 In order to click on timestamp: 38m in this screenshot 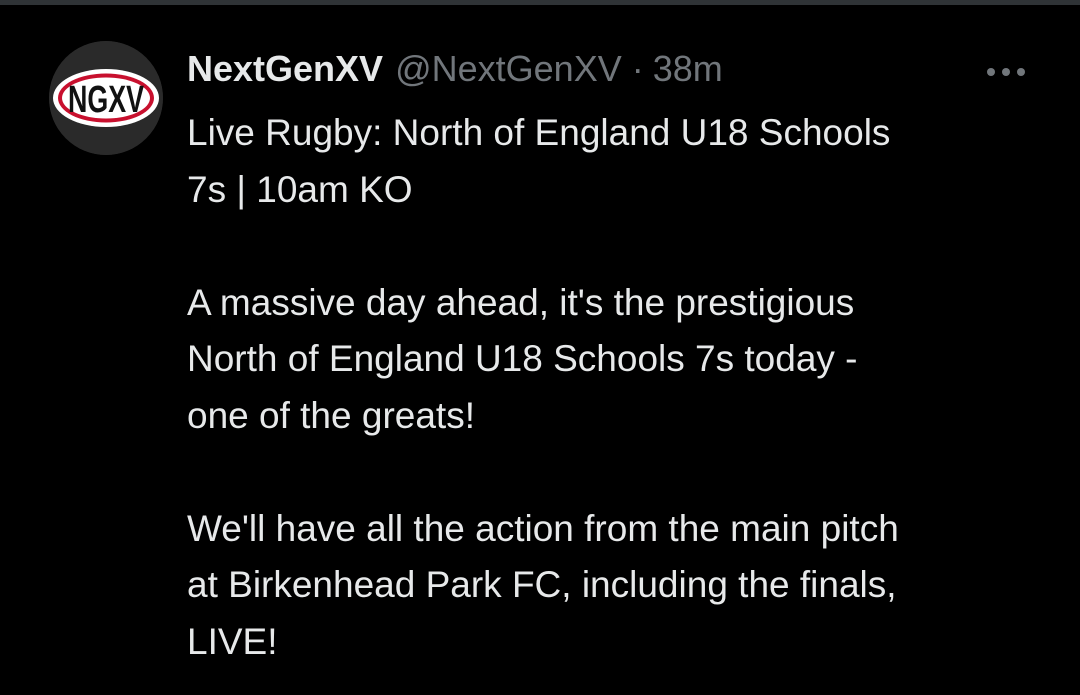, I will do `click(688, 69)`.